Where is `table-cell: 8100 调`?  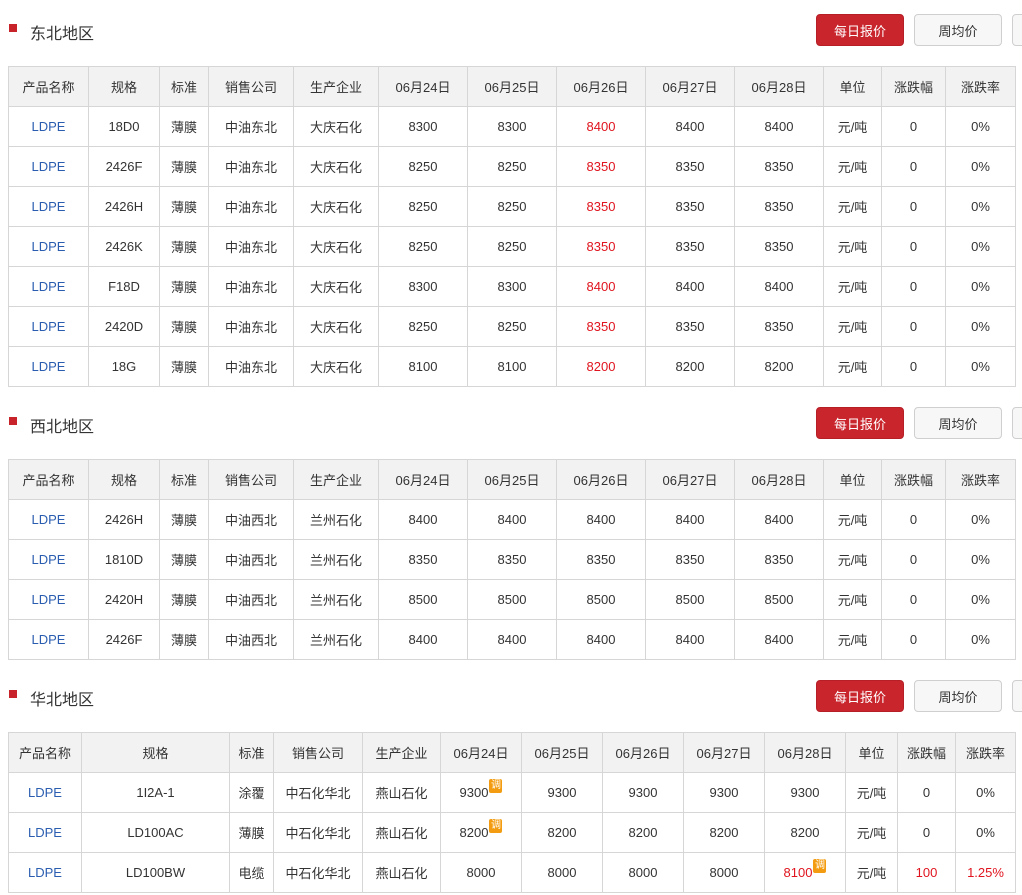
table-cell: 8100 调 is located at coordinates (805, 872).